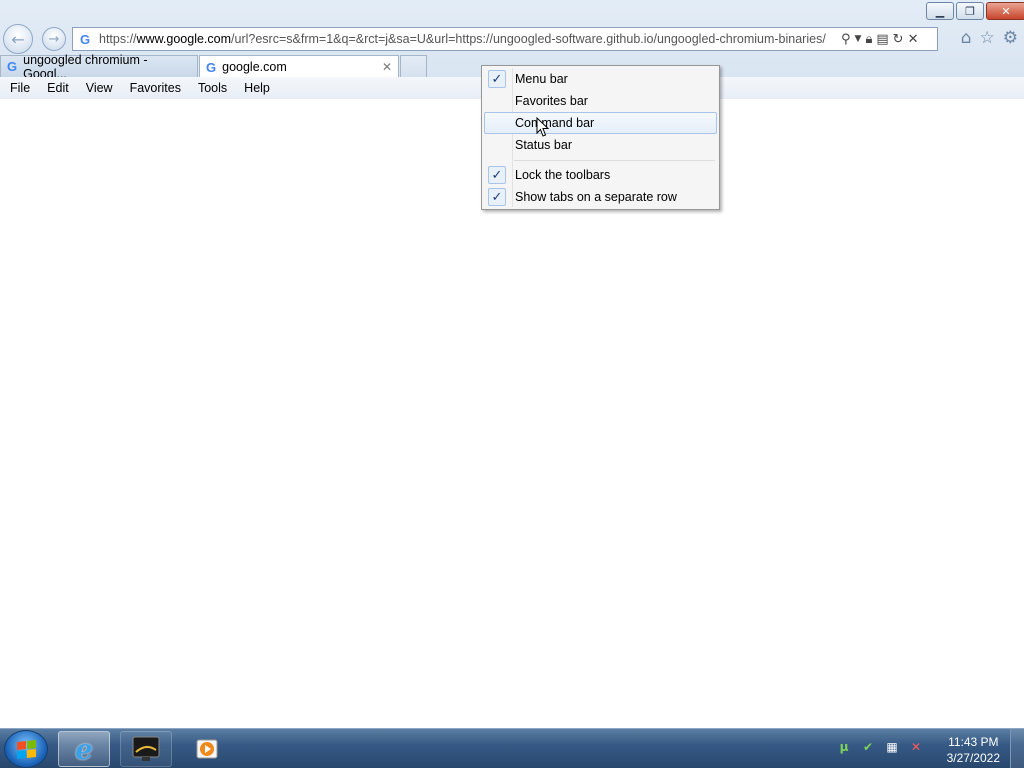 This screenshot has height=768, width=1024. Describe the element at coordinates (184, 39) in the screenshot. I see `url-domain: www.google.com` at that location.